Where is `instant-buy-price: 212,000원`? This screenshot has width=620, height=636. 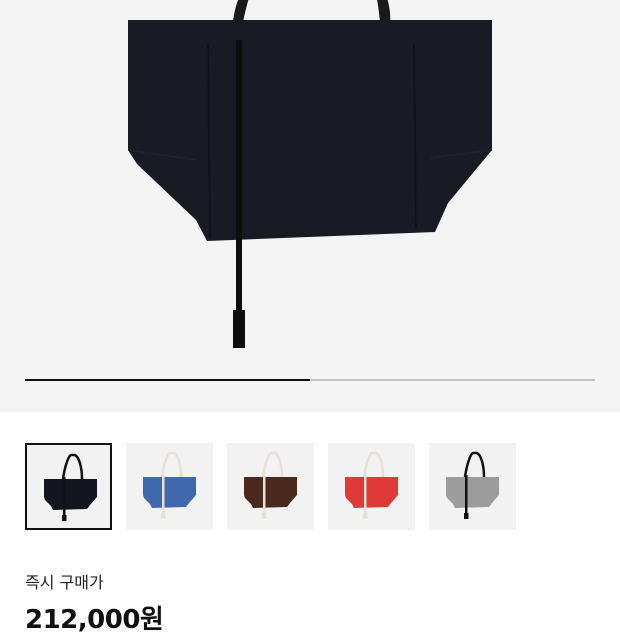
instant-buy-price: 212,000원 is located at coordinates (94, 620).